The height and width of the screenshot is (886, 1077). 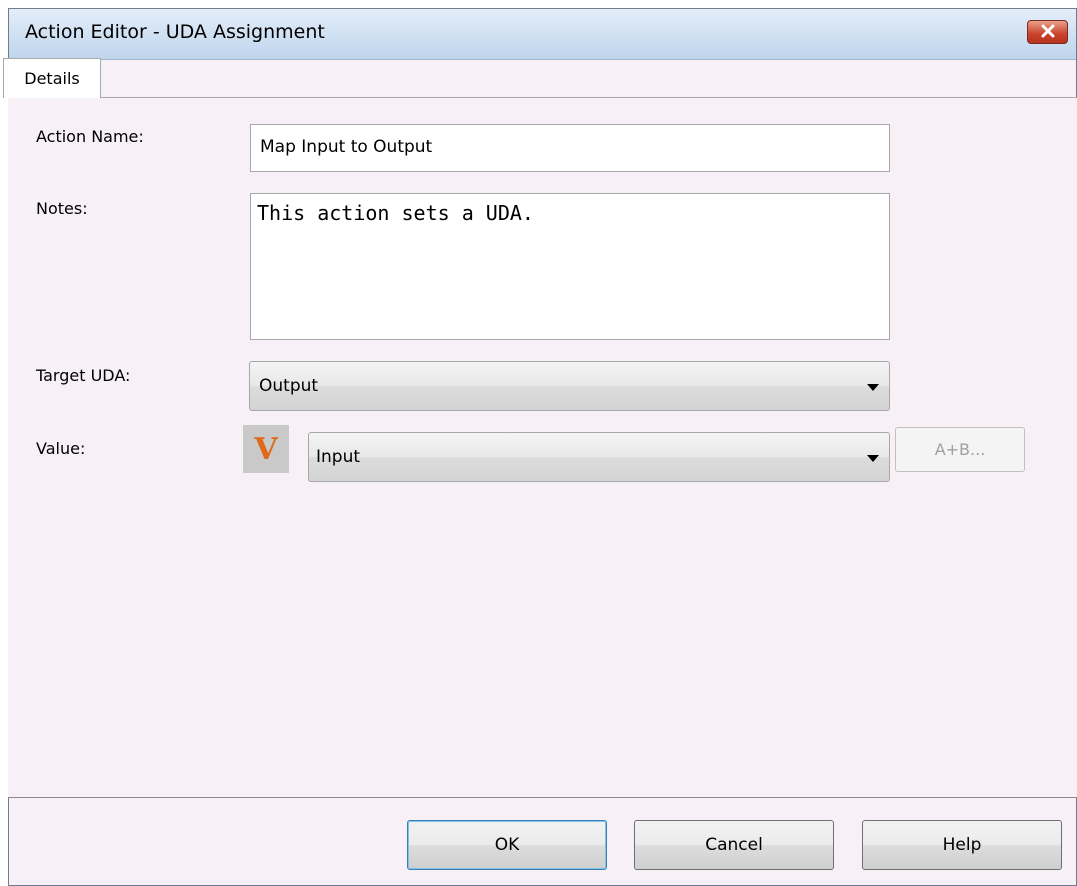 What do you see at coordinates (289, 386) in the screenshot?
I see `target-uda-value: Output` at bounding box center [289, 386].